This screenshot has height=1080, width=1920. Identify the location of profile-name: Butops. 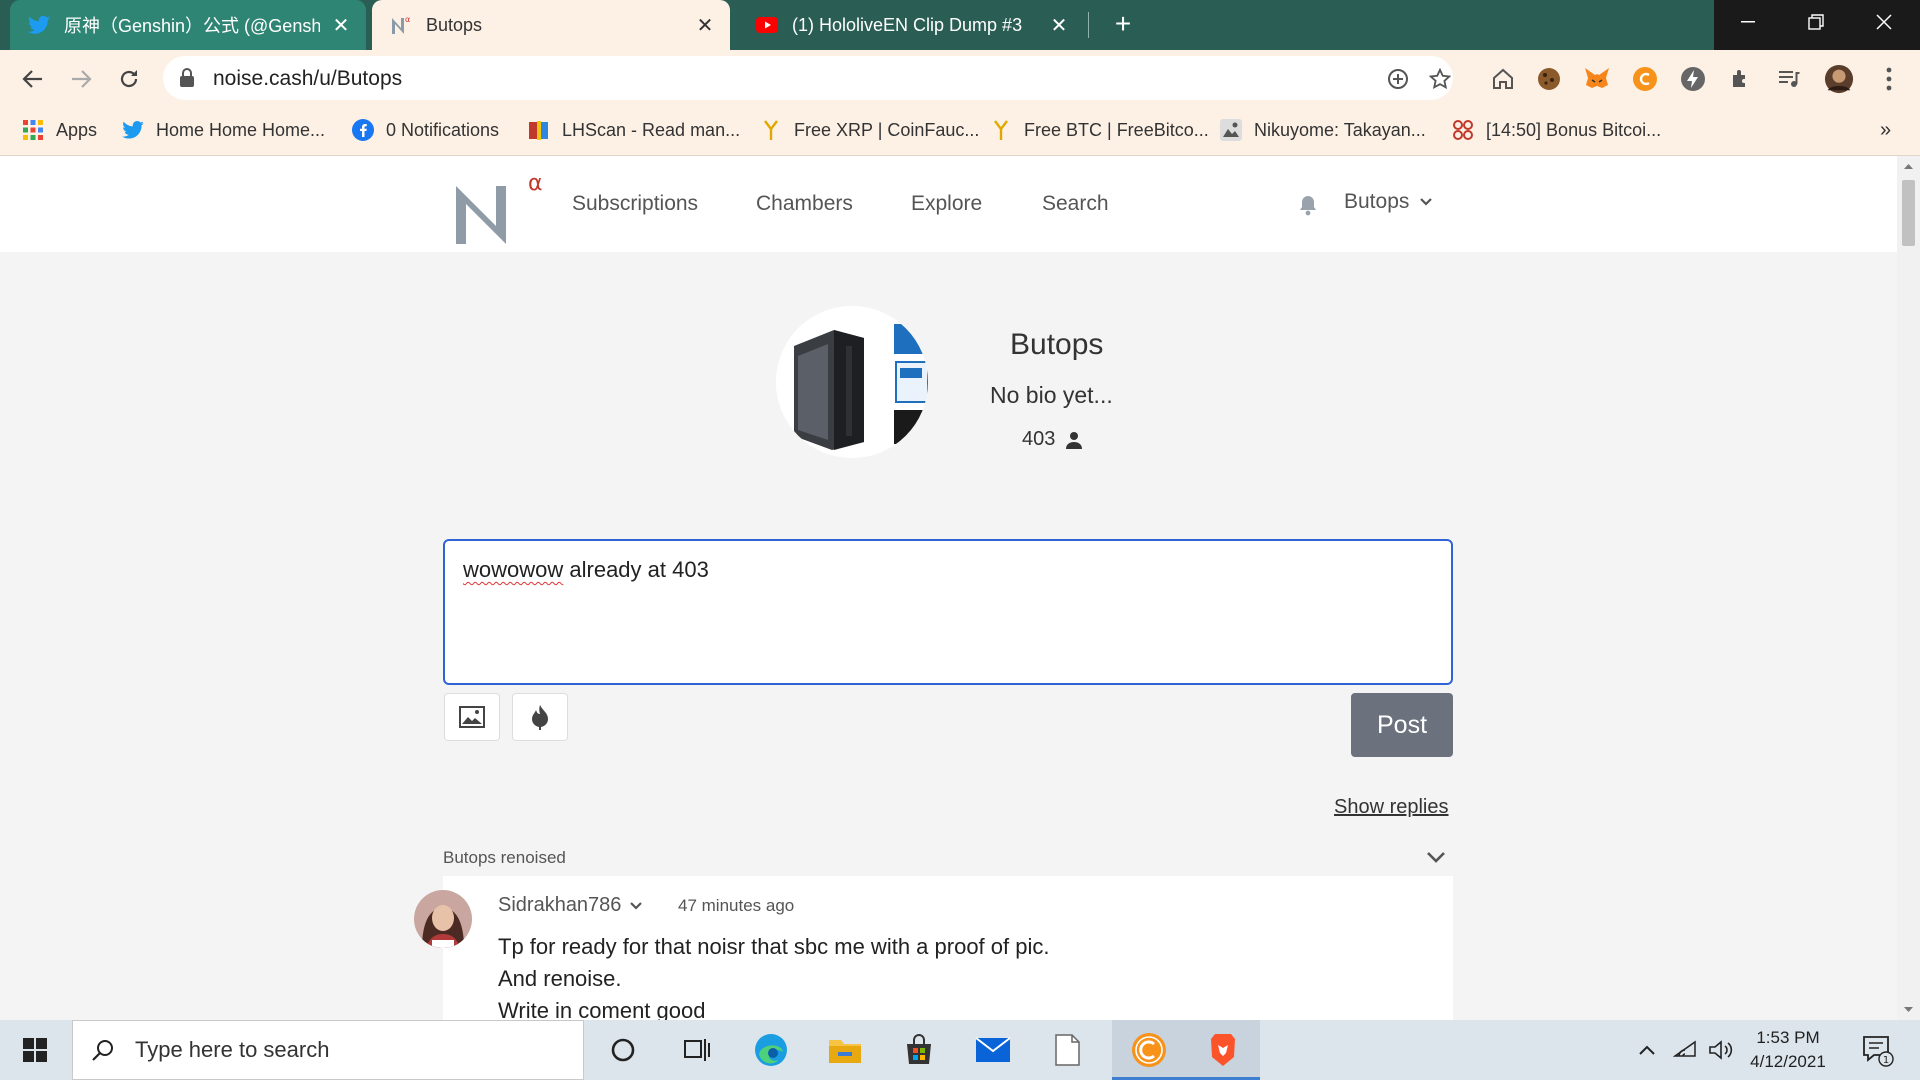
(1057, 344).